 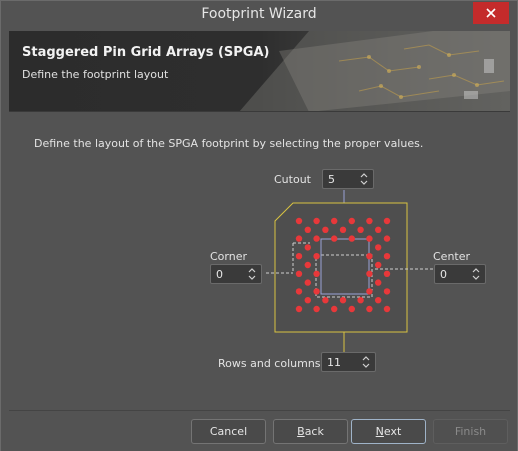 I want to click on finish-button: Finish, so click(x=470, y=431).